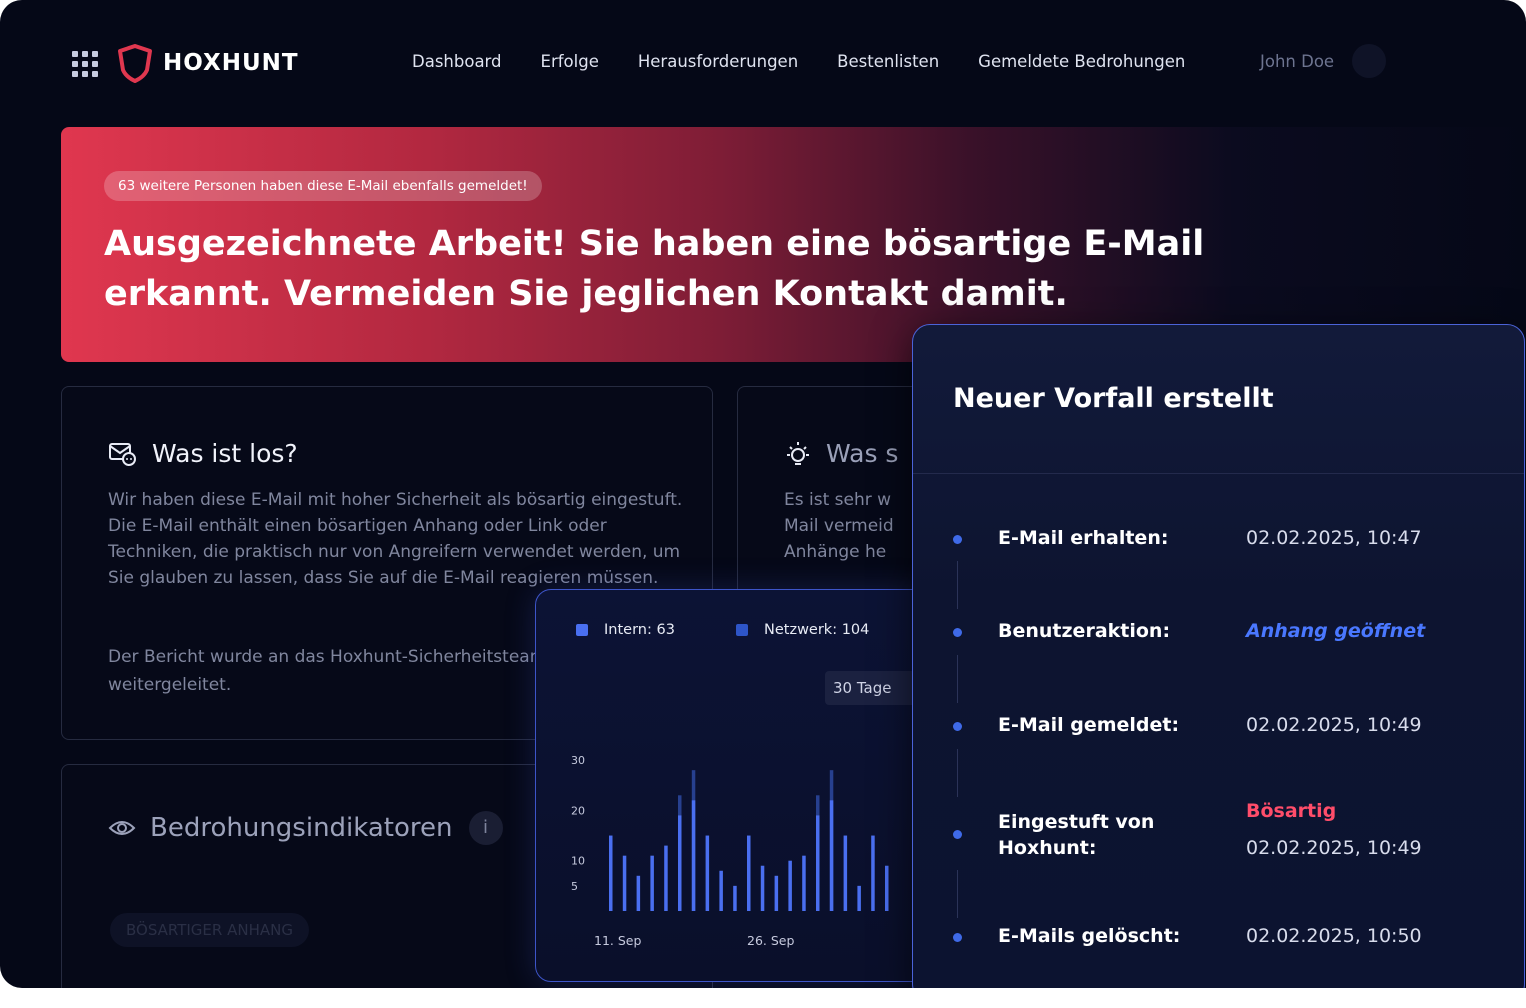  I want to click on event-label: E-Mail erhalten:, so click(1083, 538).